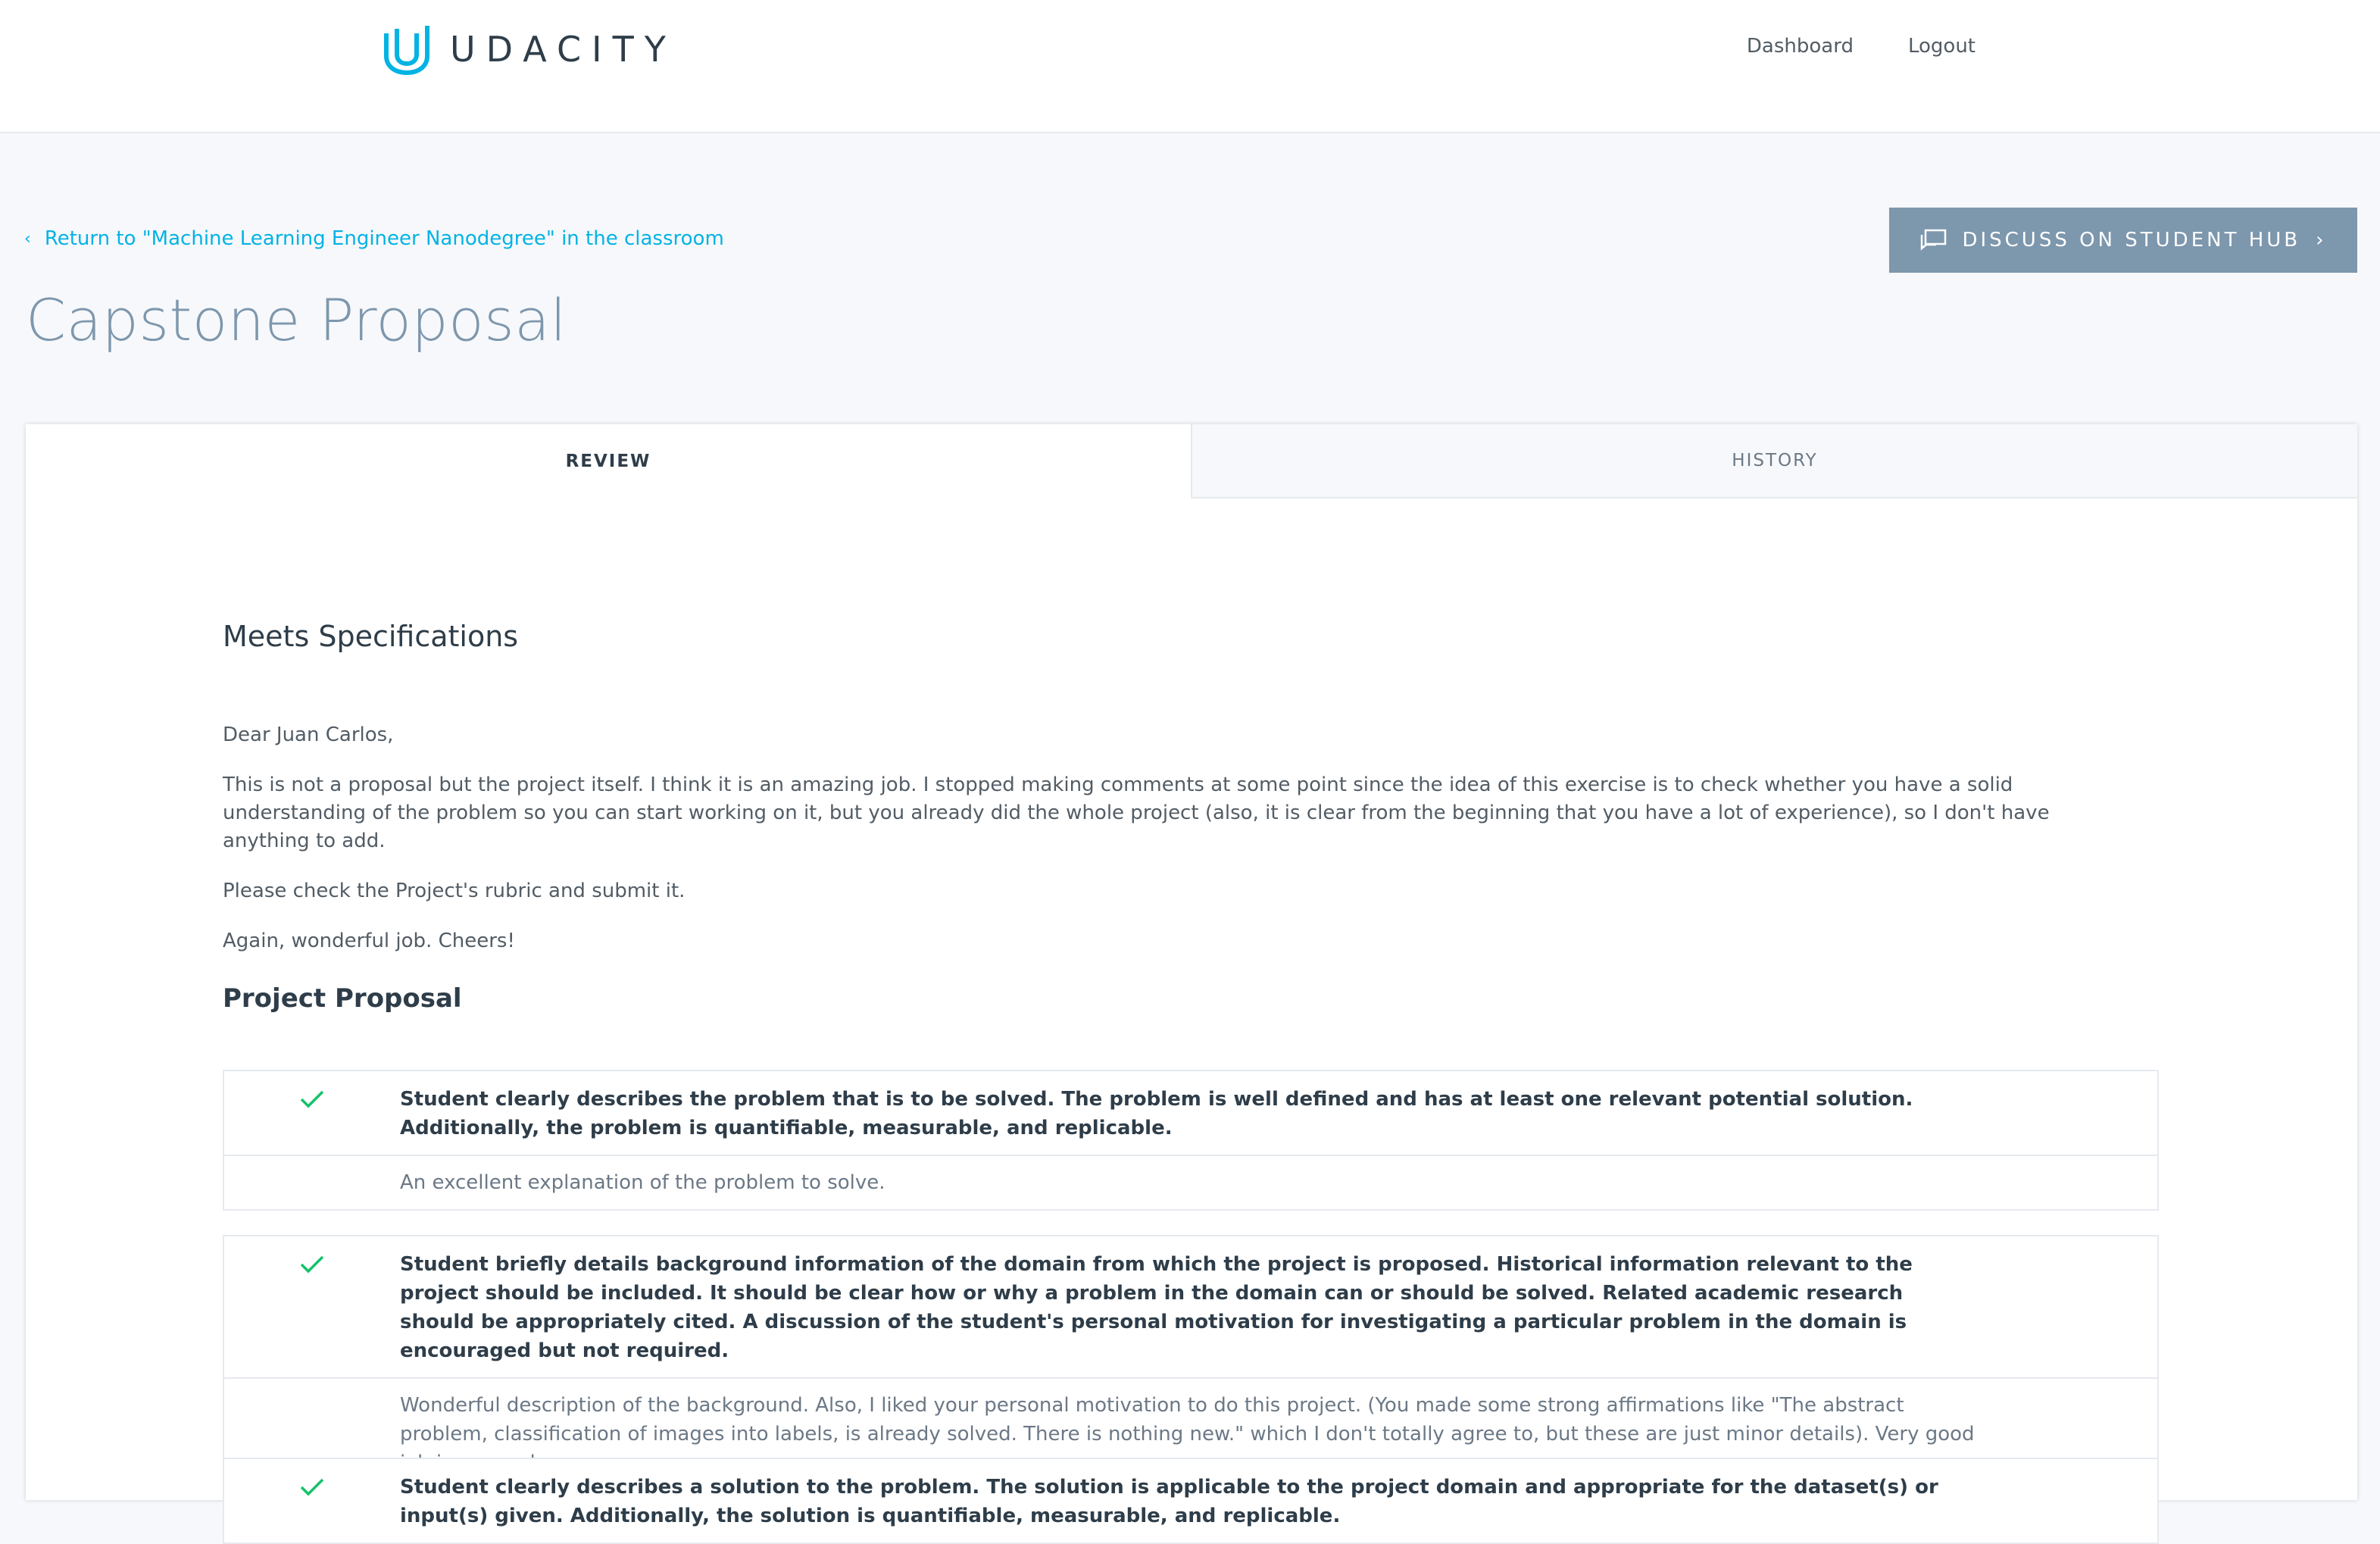 The image size is (2380, 1544). What do you see at coordinates (406, 51) in the screenshot?
I see `udacity-logo-icon` at bounding box center [406, 51].